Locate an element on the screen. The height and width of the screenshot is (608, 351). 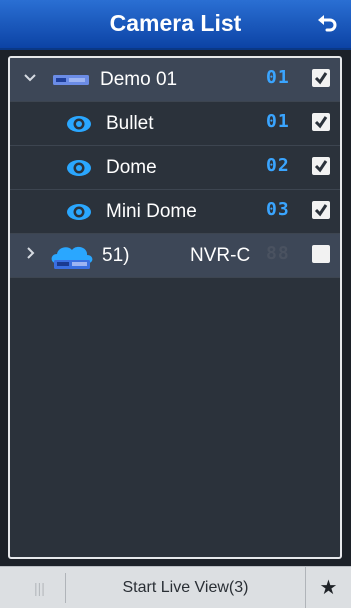
channel-number: 88 is located at coordinates (278, 253).